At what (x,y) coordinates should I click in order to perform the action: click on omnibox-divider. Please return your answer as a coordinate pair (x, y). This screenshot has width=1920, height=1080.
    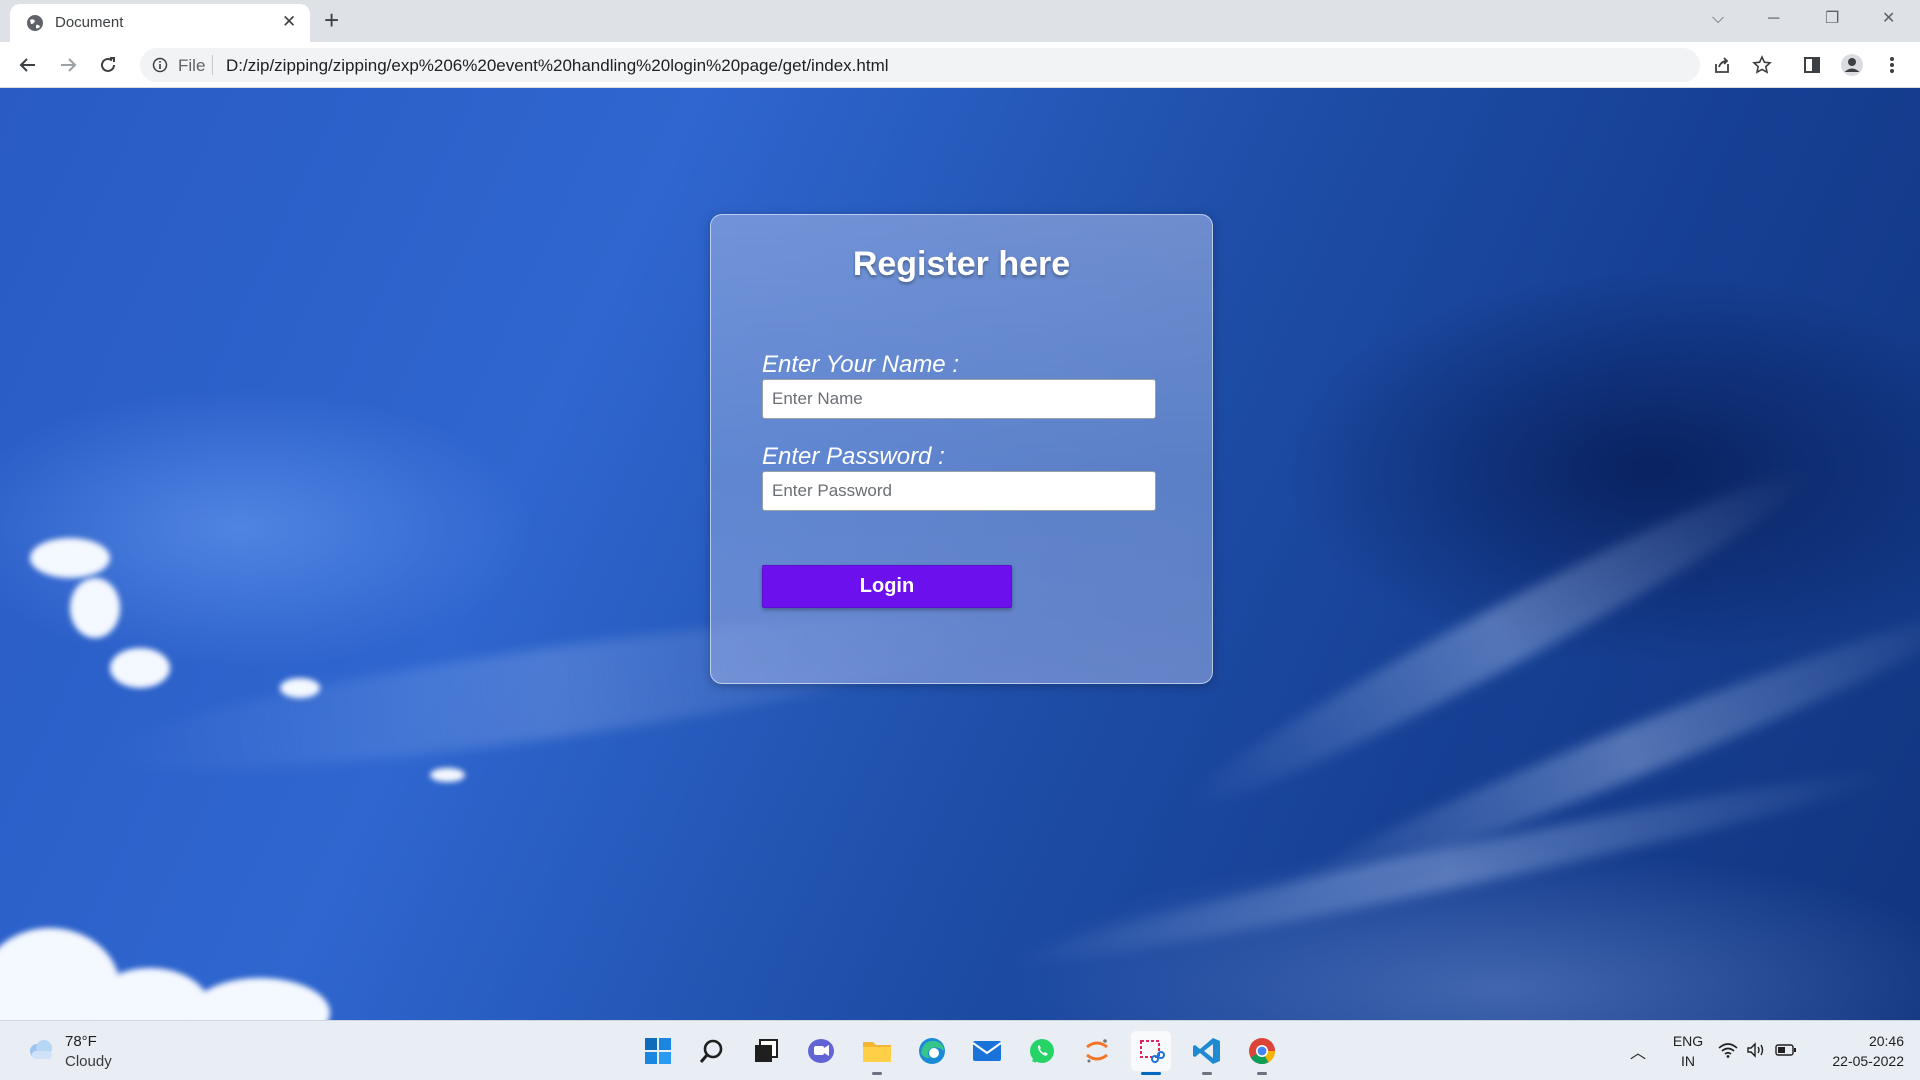
    Looking at the image, I should click on (212, 65).